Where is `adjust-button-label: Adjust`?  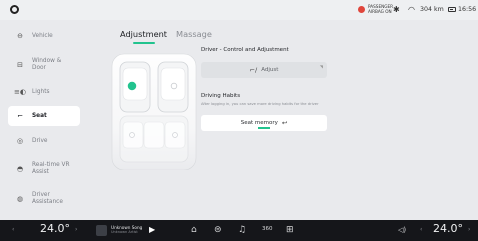
adjust-button-label: Adjust is located at coordinates (270, 70).